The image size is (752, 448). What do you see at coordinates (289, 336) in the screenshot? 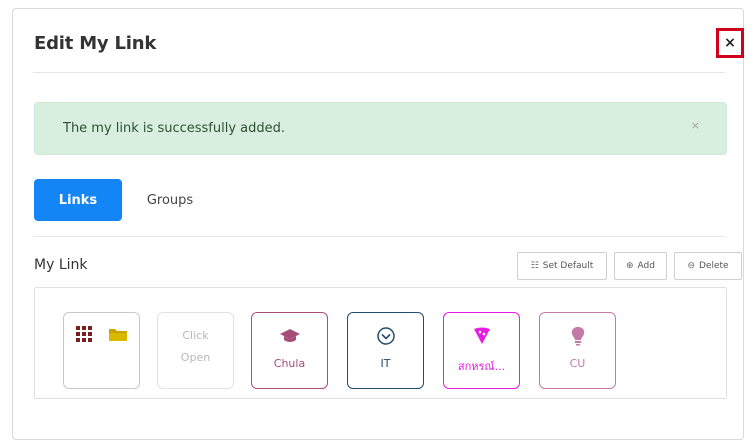
I see `graduation-cap-icon` at bounding box center [289, 336].